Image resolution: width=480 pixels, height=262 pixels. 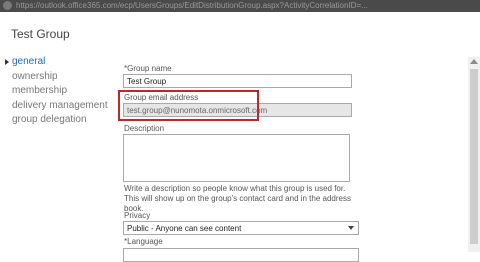 What do you see at coordinates (143, 241) in the screenshot?
I see `language-label: *Language` at bounding box center [143, 241].